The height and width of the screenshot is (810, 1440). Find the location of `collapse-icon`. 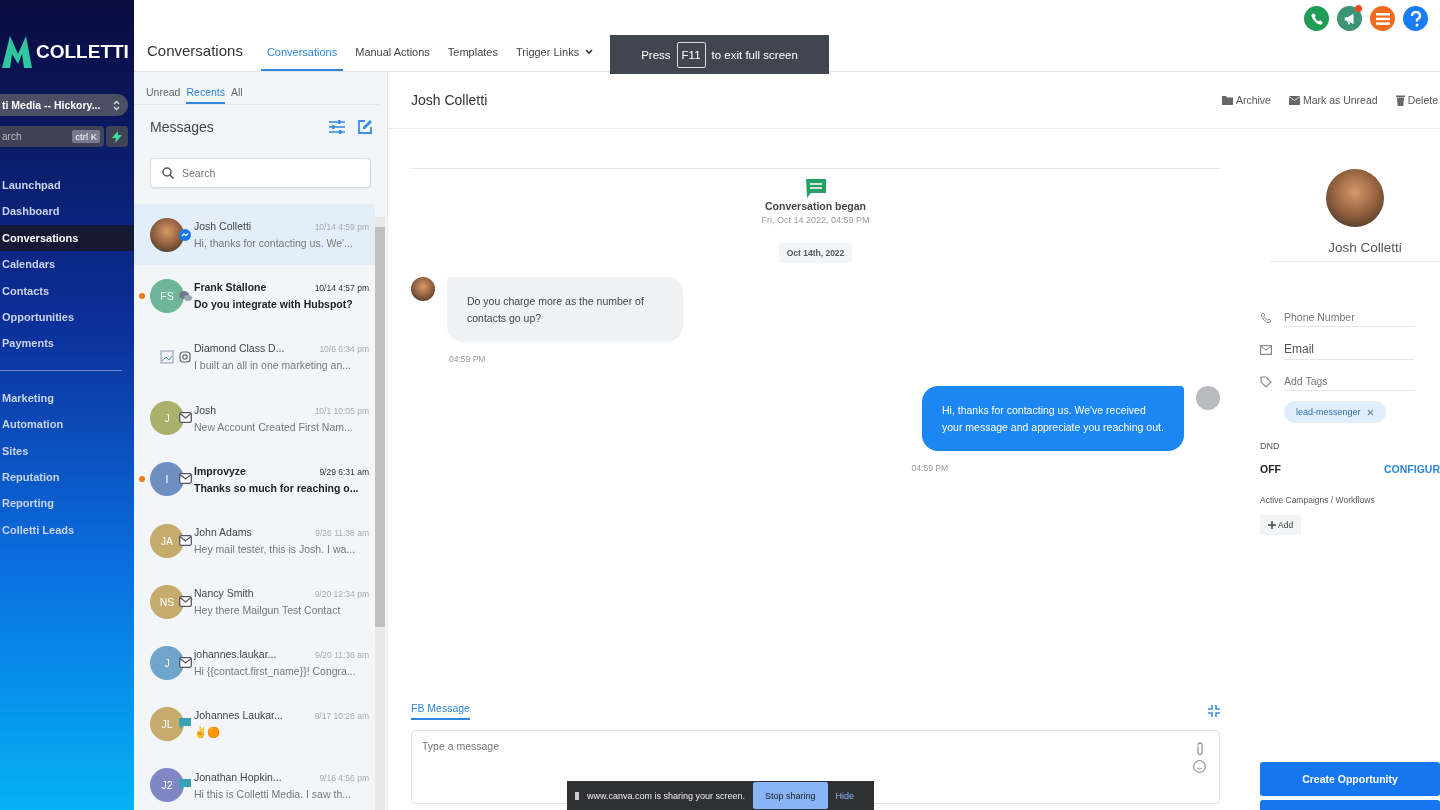

collapse-icon is located at coordinates (1214, 711).